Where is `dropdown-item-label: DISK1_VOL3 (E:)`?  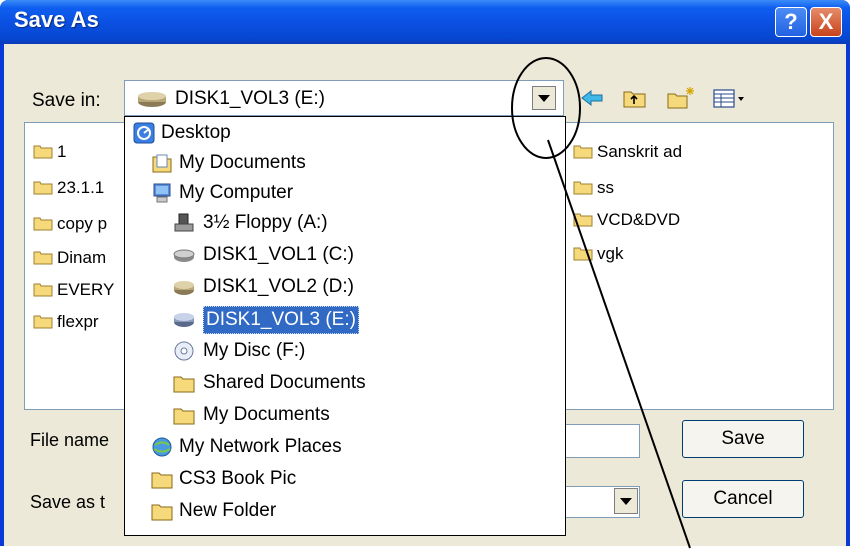 dropdown-item-label: DISK1_VOL3 (E:) is located at coordinates (281, 320).